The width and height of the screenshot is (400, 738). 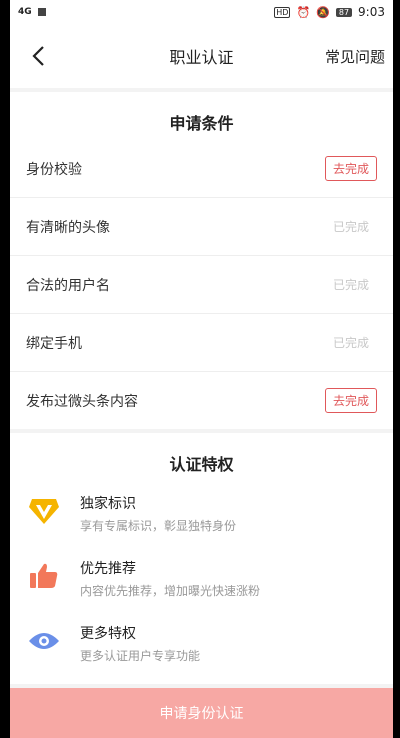 What do you see at coordinates (108, 504) in the screenshot?
I see `privilege-title: 独家标识` at bounding box center [108, 504].